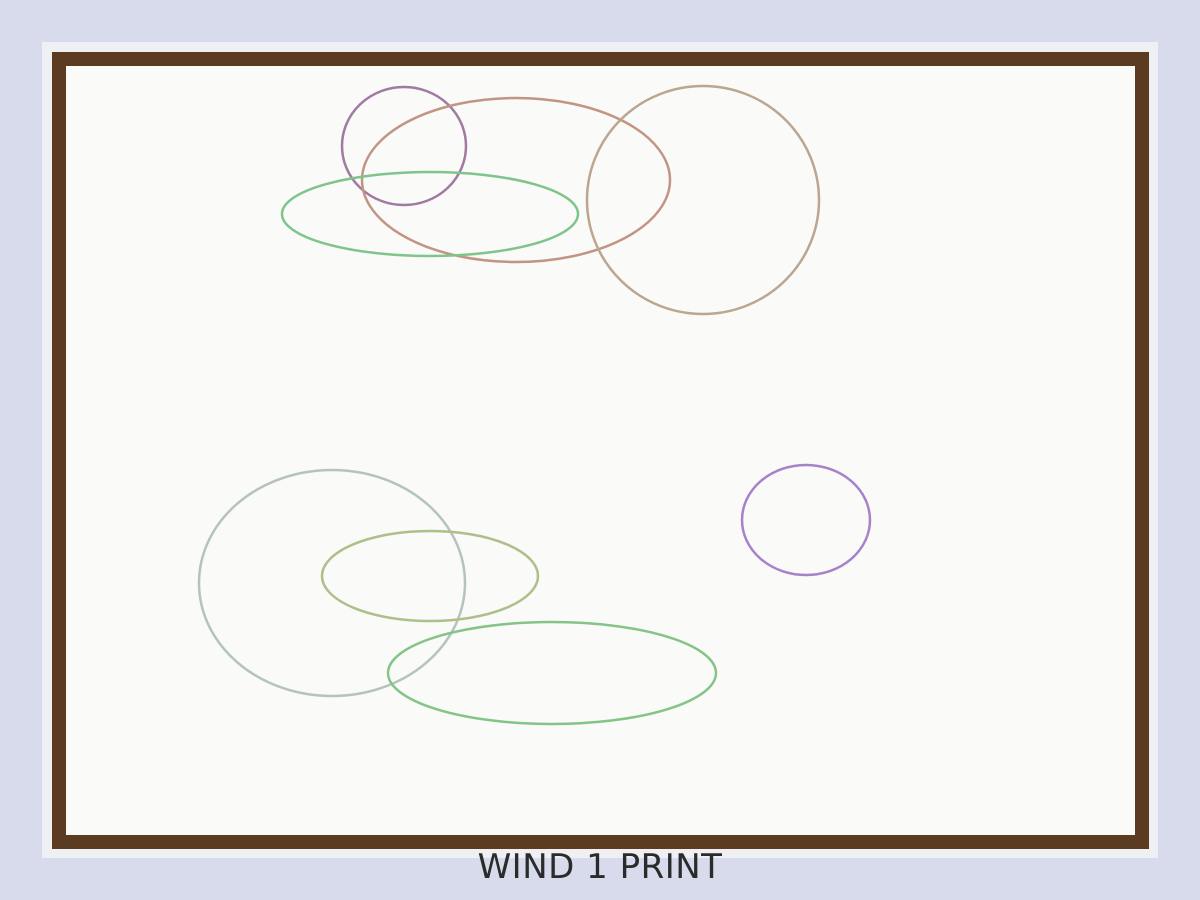  I want to click on olive-ellipse, so click(430, 576).